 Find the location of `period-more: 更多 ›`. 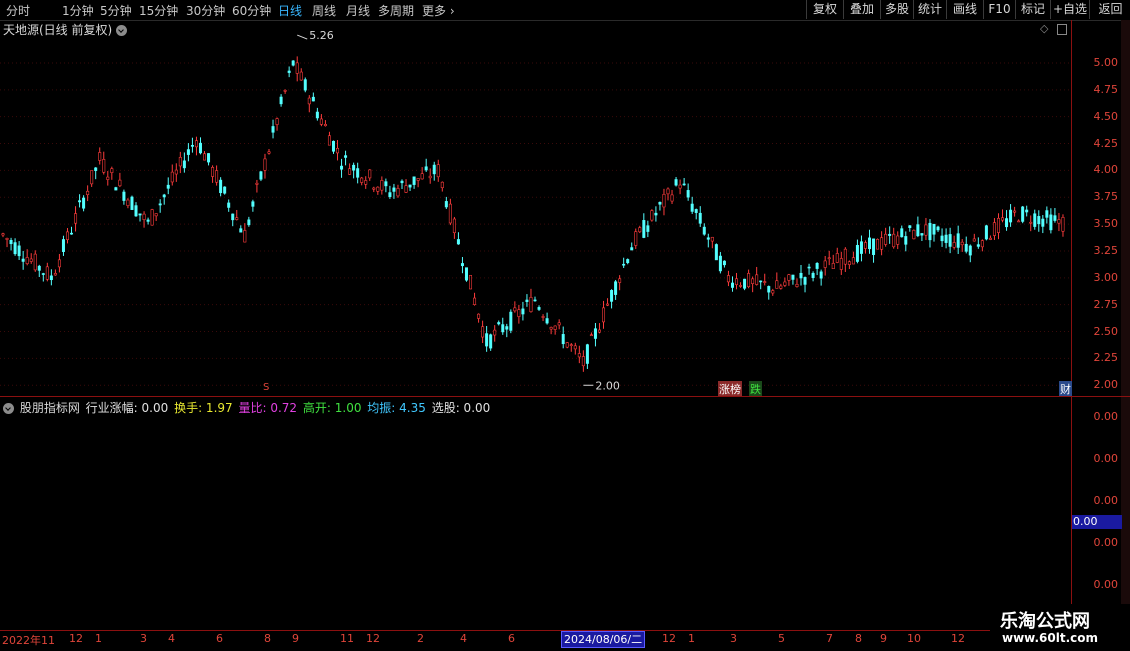

period-more: 更多 › is located at coordinates (438, 10).